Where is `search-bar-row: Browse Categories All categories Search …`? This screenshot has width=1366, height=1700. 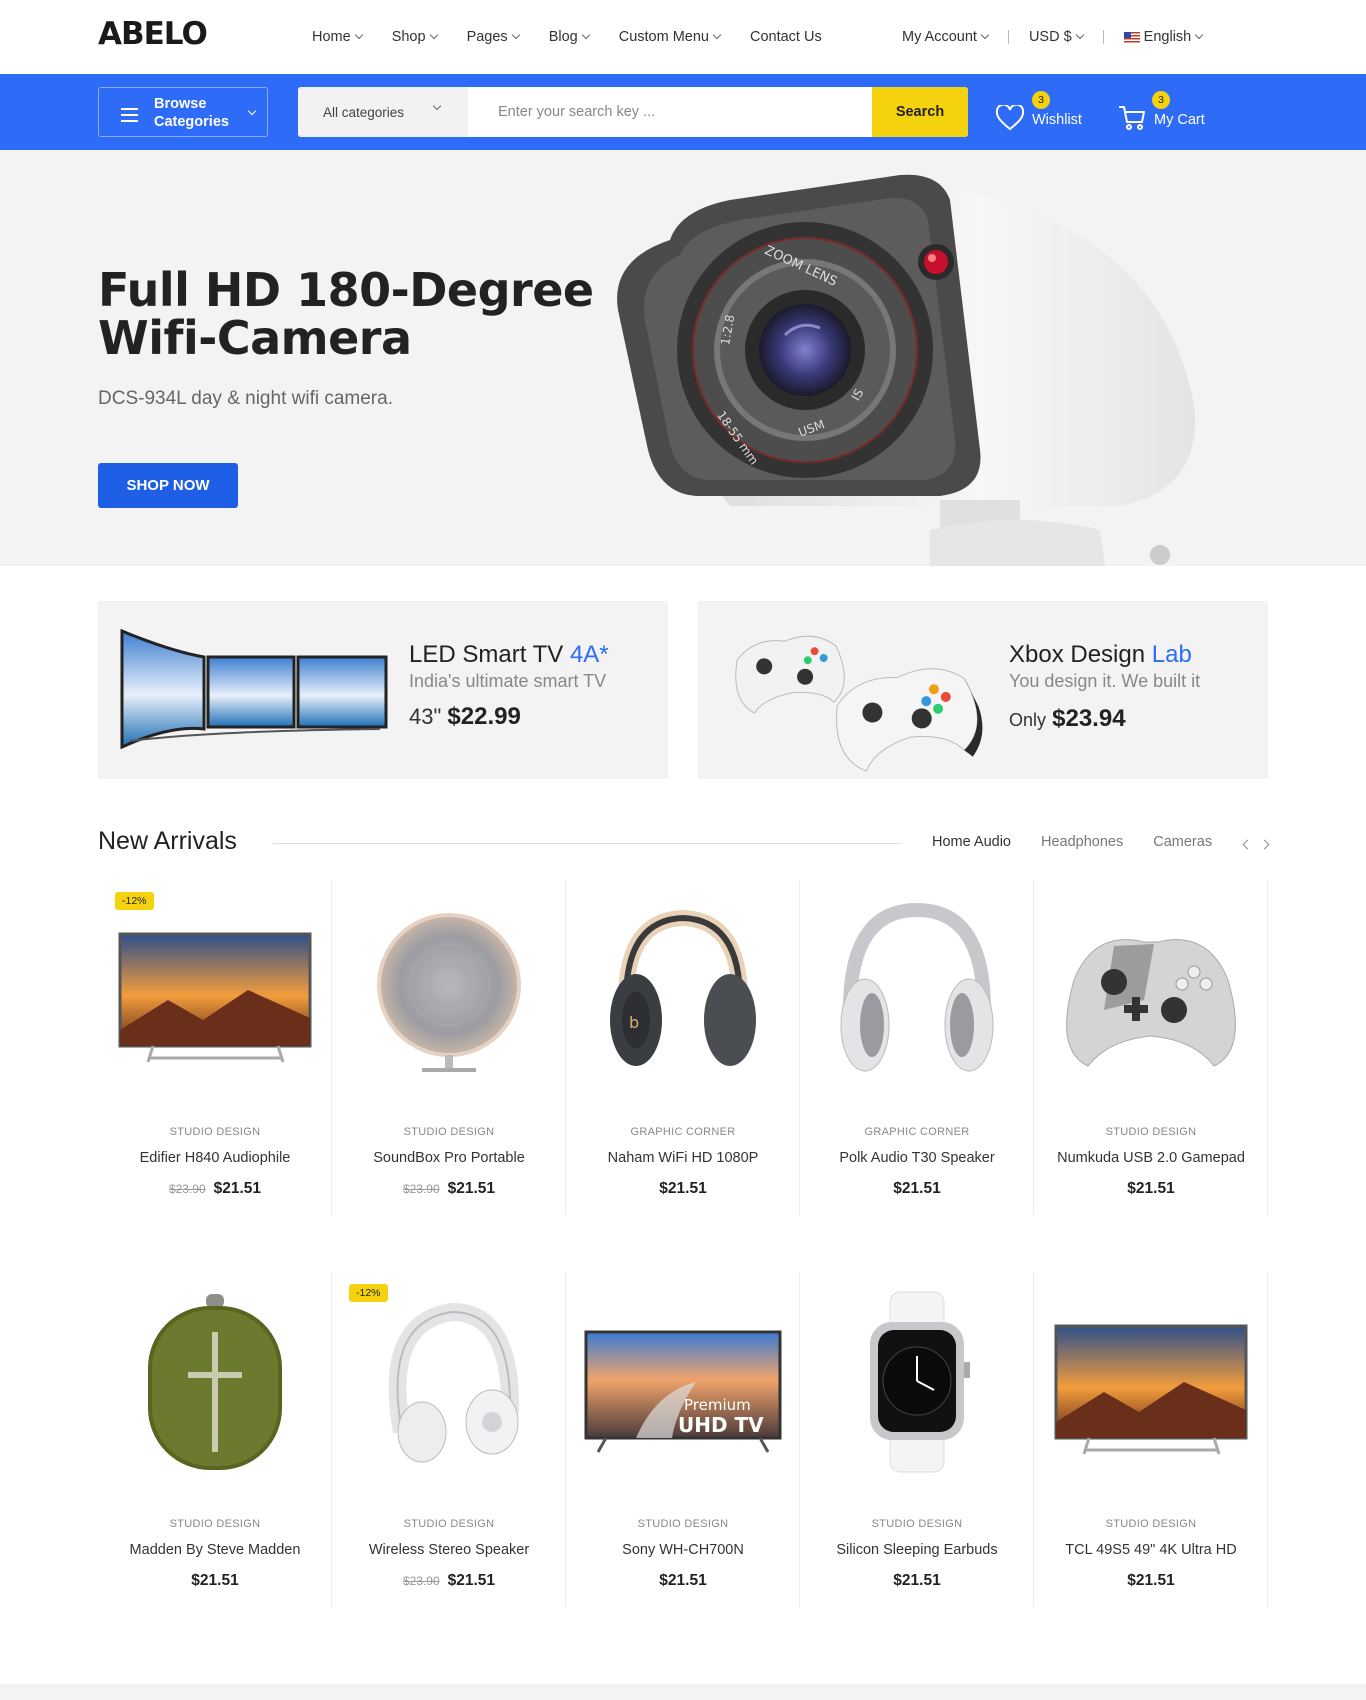 search-bar-row: Browse Categories All categories Search … is located at coordinates (683, 112).